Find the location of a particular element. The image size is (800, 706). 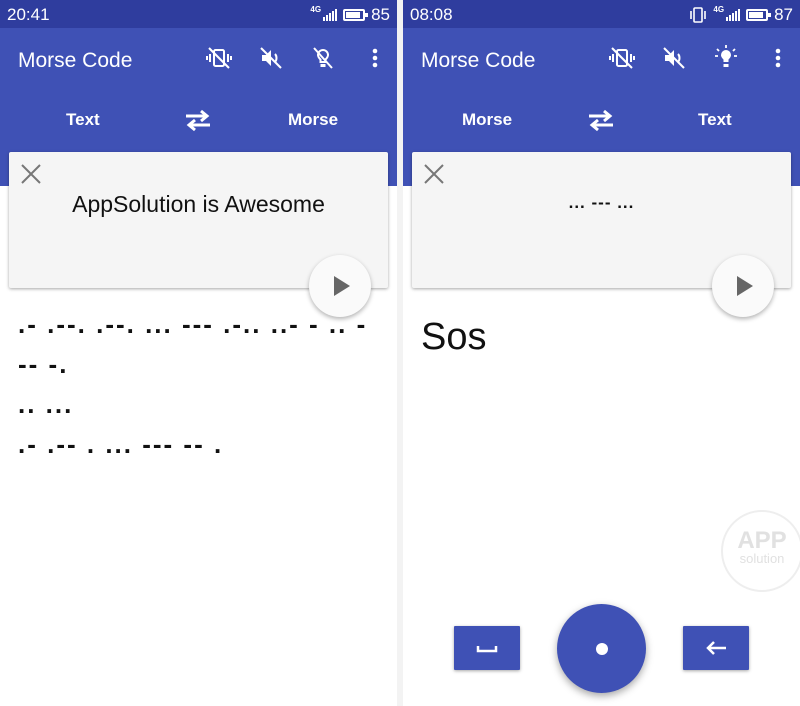

output-line: -- -. is located at coordinates (43, 364).